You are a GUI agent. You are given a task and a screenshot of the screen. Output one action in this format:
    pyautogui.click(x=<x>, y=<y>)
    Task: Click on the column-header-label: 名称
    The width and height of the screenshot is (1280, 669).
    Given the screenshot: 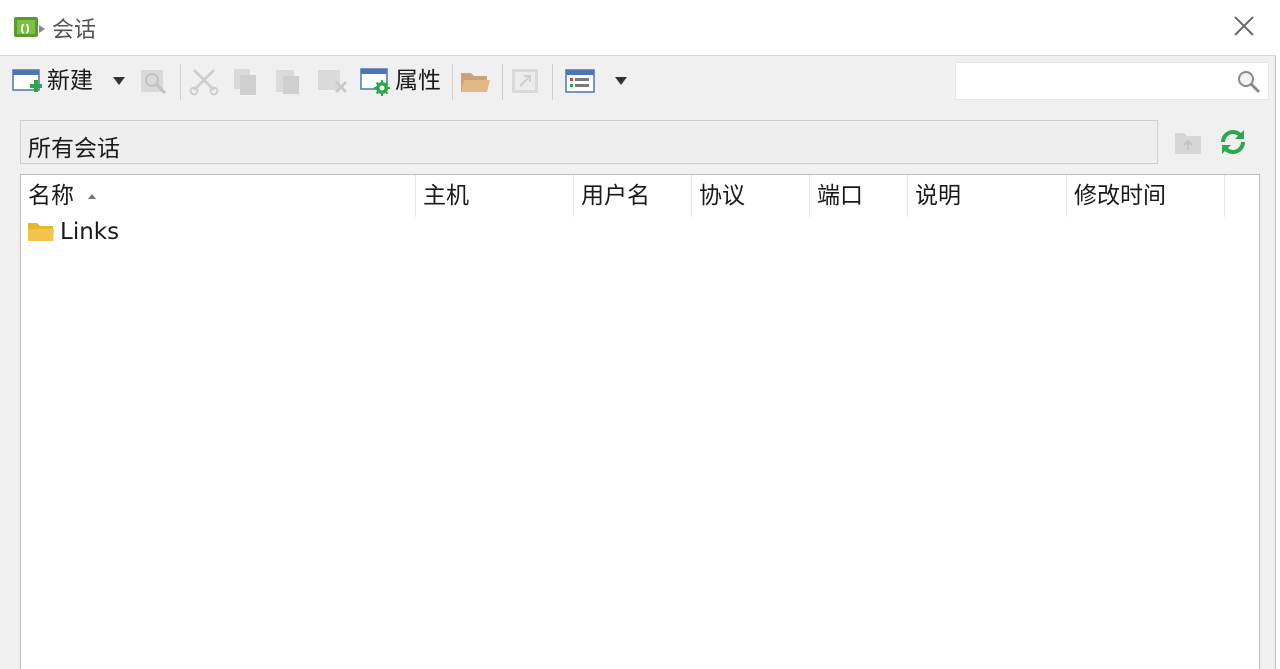 What is the action you would take?
    pyautogui.click(x=51, y=196)
    